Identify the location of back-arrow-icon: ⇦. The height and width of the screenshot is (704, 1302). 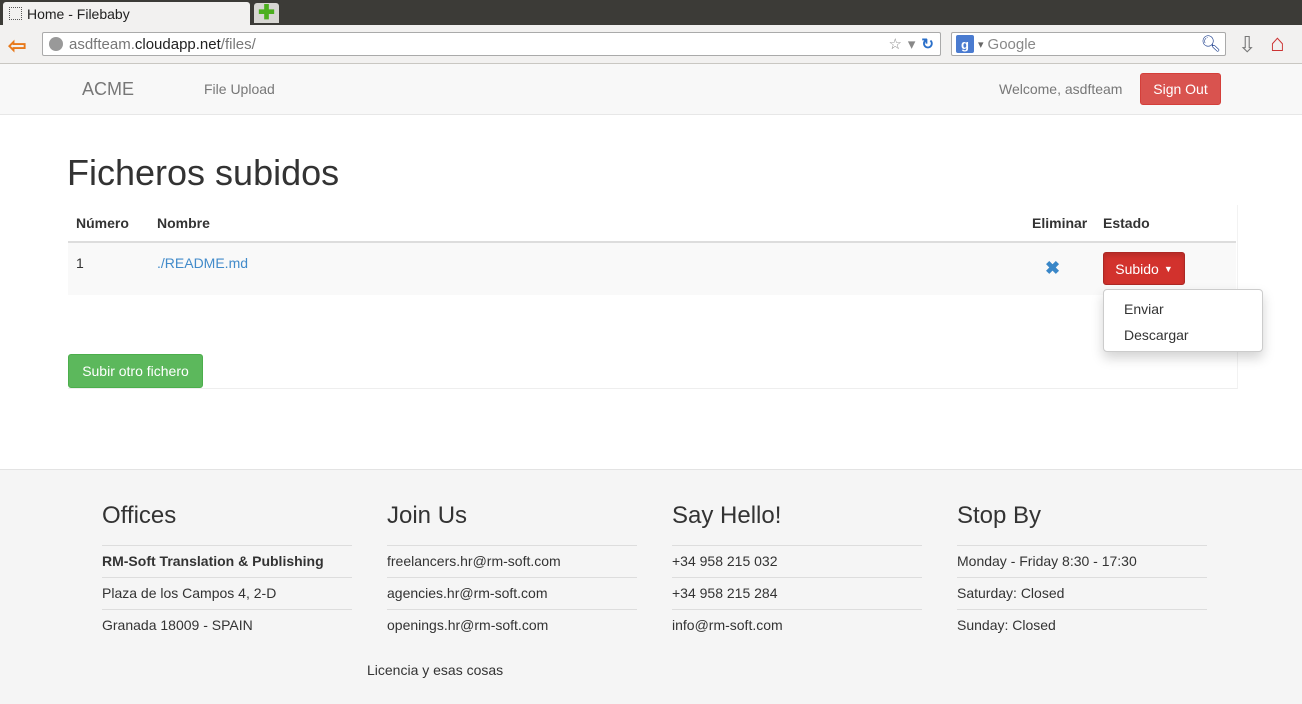
(17, 46).